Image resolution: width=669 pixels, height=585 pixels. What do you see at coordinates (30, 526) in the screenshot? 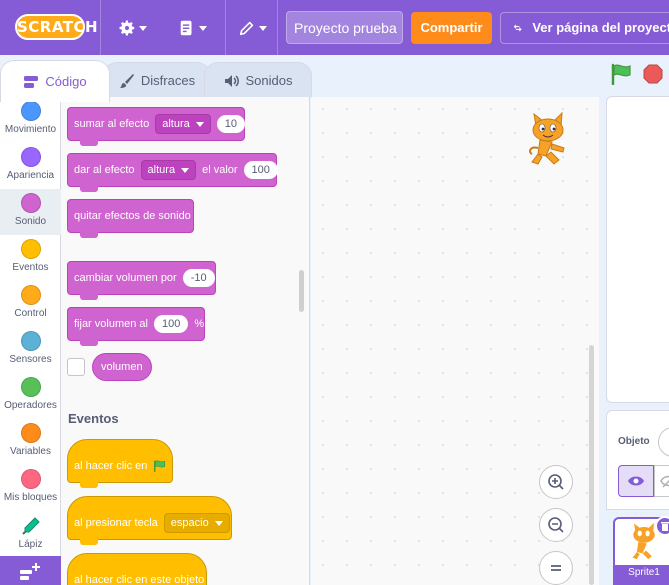
I see `pen-icon` at bounding box center [30, 526].